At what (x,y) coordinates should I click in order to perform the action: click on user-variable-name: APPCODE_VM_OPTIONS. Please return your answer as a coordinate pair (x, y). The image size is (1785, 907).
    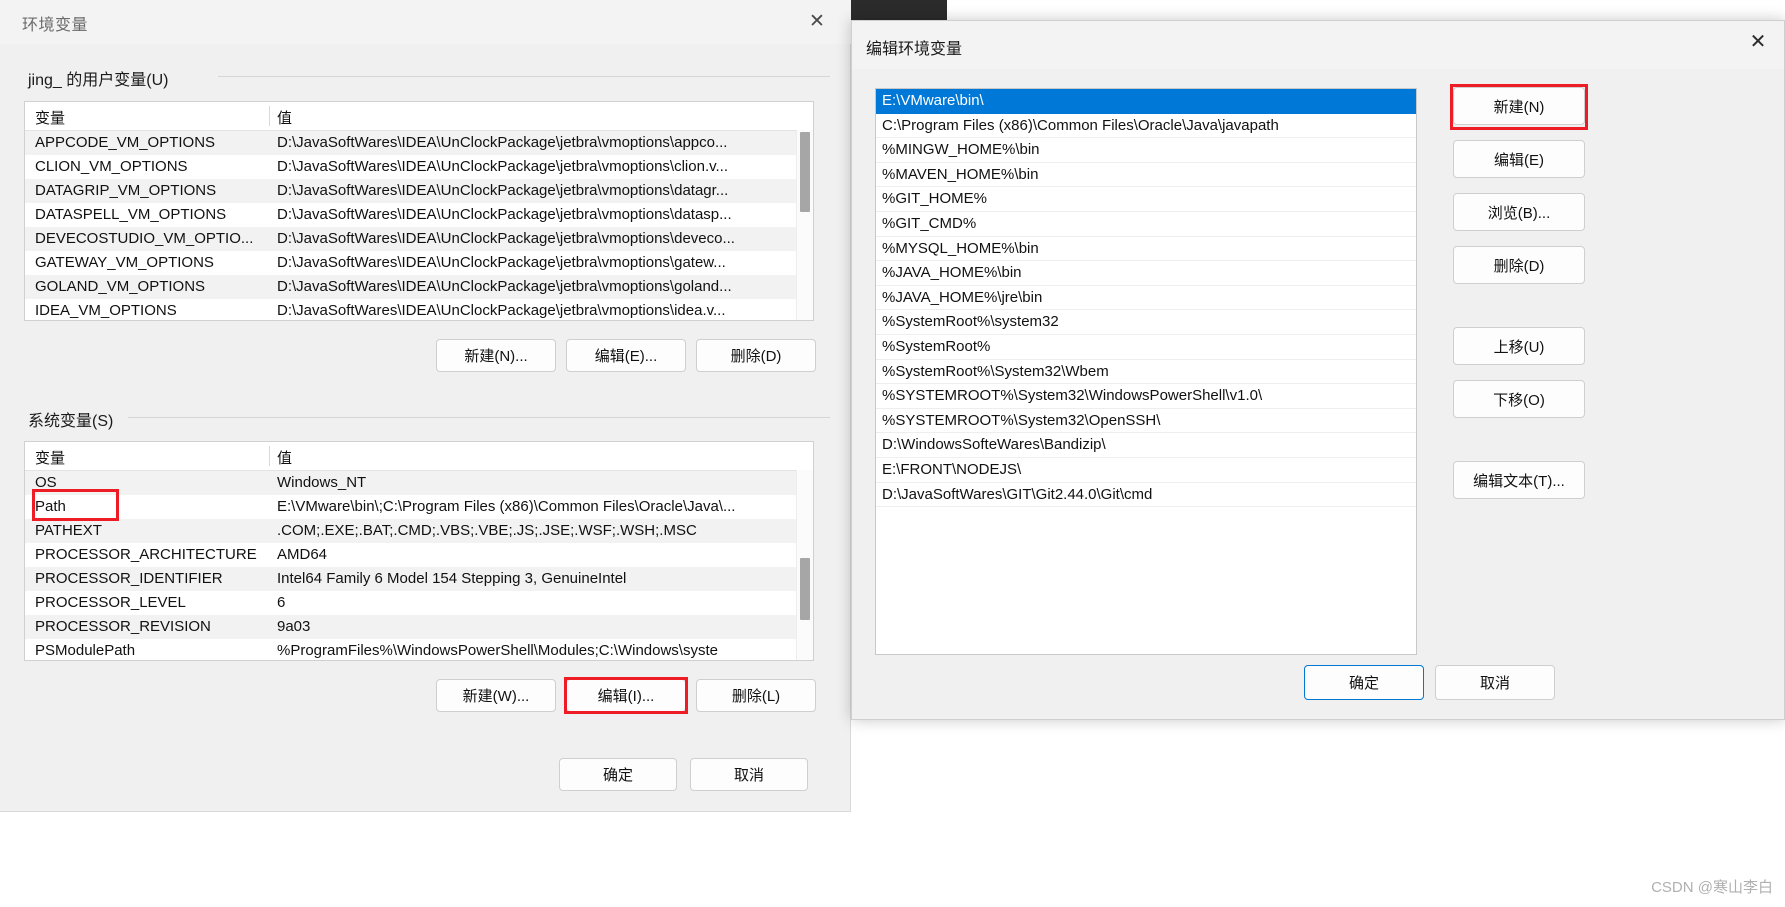
    Looking at the image, I should click on (125, 142).